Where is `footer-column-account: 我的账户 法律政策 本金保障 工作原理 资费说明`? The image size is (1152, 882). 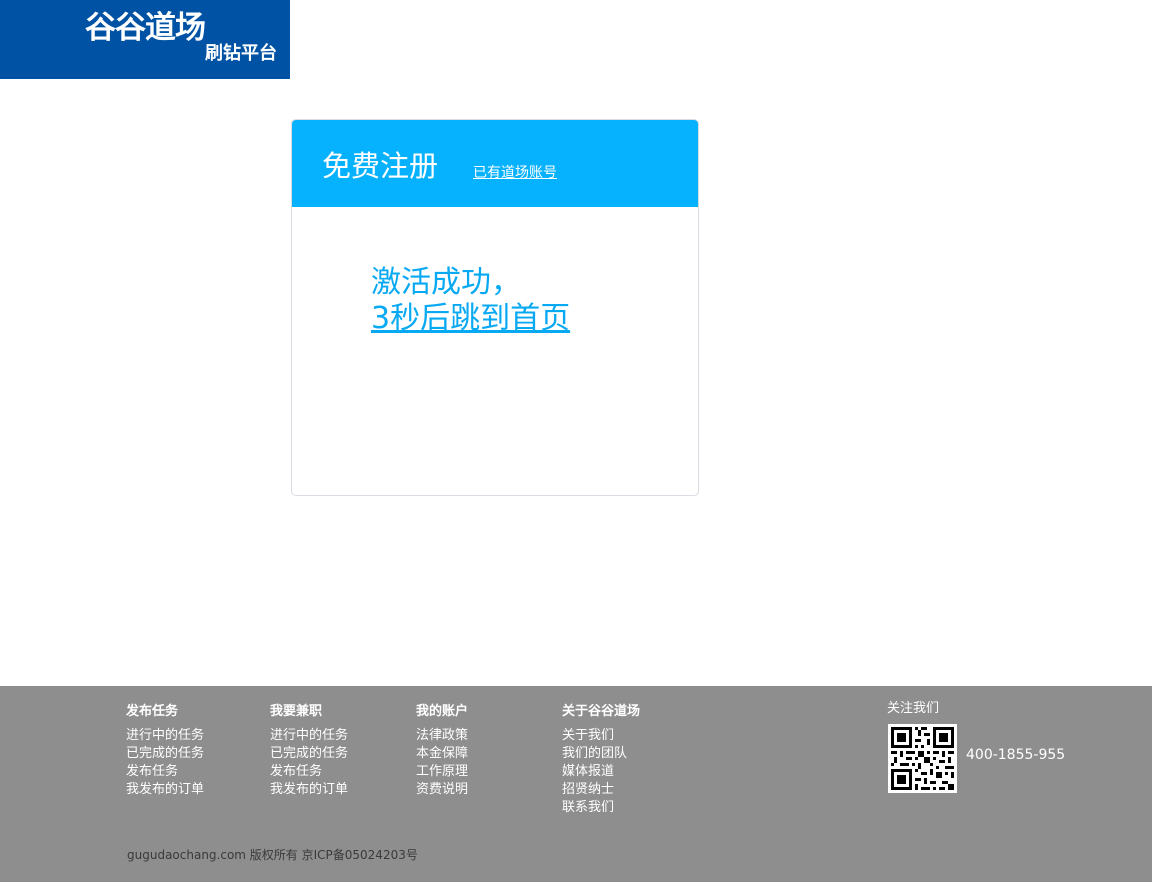 footer-column-account: 我的账户 法律政策 本金保障 工作原理 资费说明 is located at coordinates (442, 751).